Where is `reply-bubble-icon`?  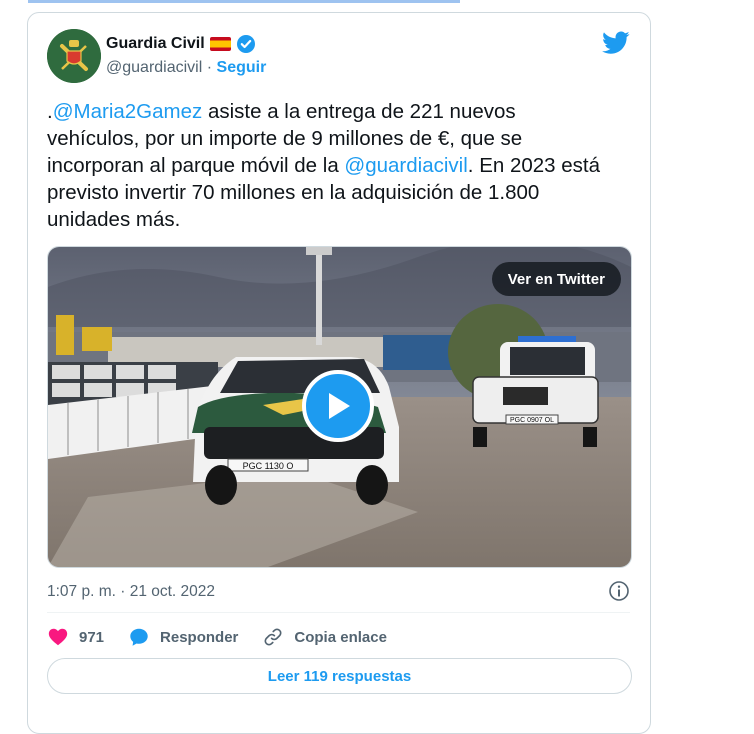
reply-bubble-icon is located at coordinates (139, 637).